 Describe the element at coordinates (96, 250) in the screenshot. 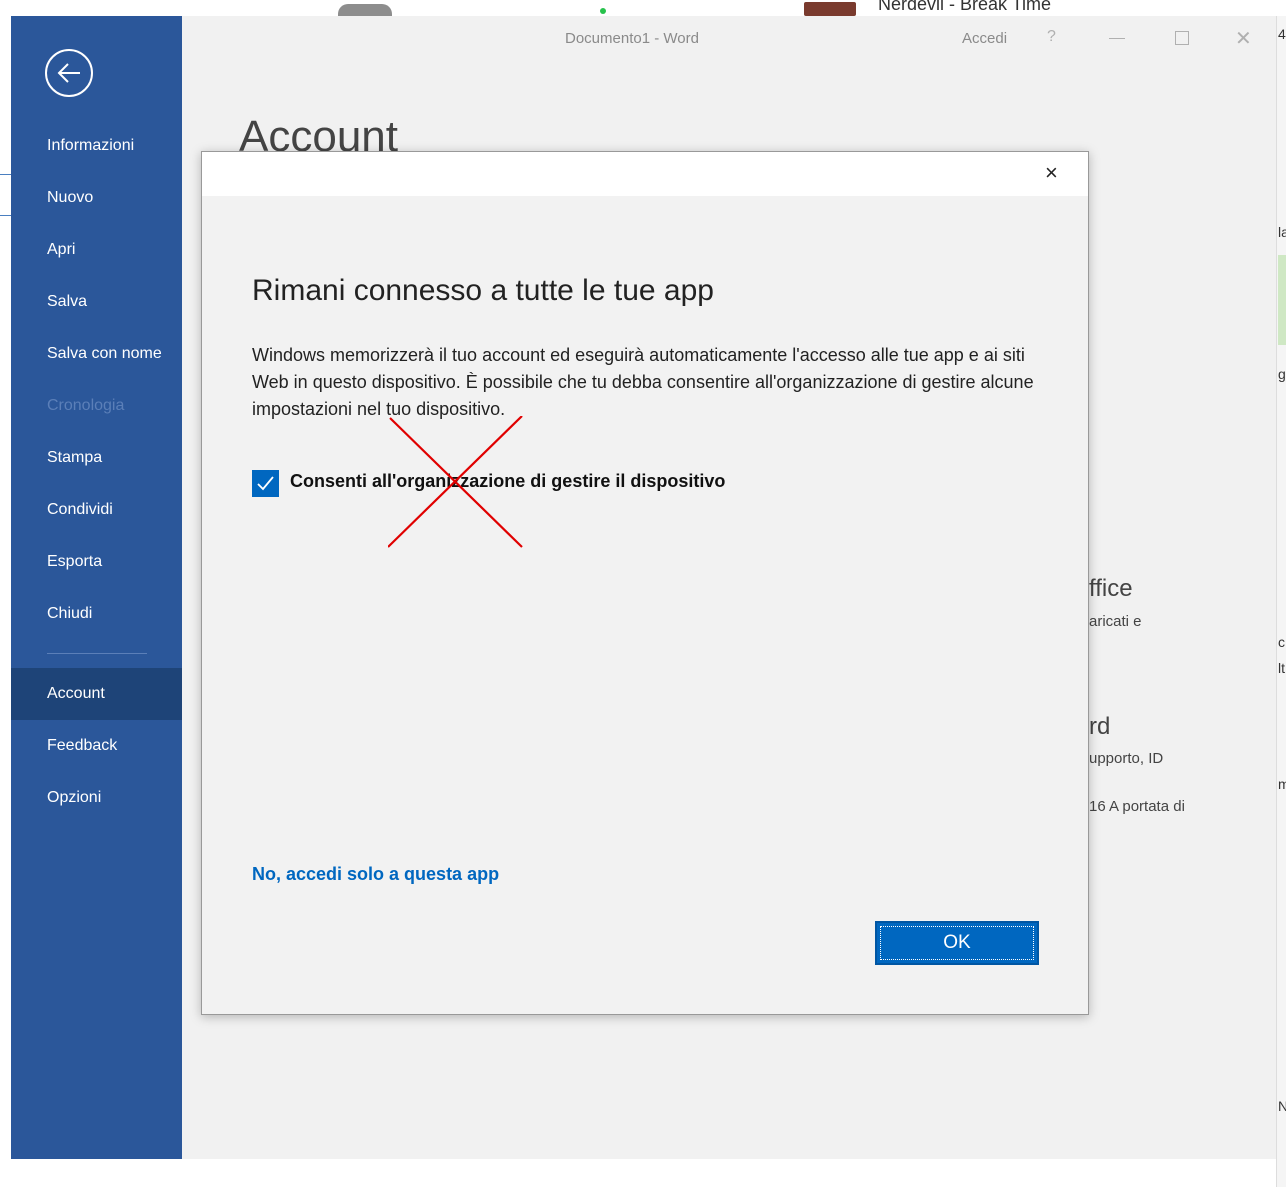

I see `nav-item-apri: Apri` at that location.